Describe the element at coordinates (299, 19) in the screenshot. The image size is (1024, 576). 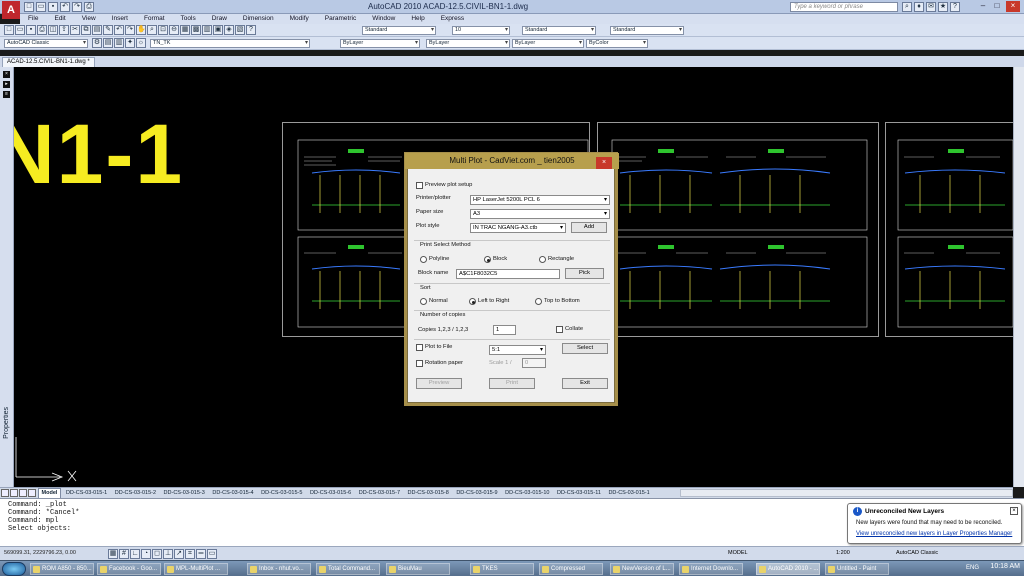
I see `menu-modify: Modify` at that location.